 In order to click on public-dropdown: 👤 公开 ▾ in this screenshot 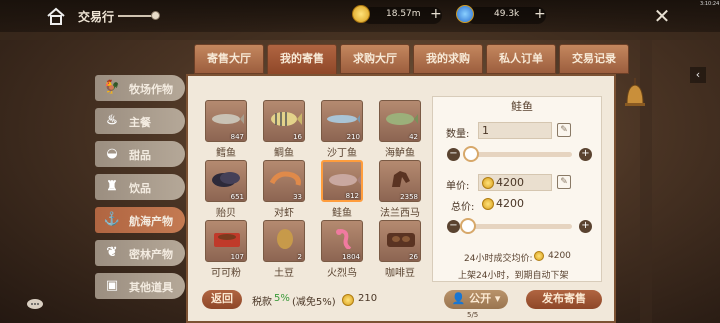, I will do `click(476, 299)`.